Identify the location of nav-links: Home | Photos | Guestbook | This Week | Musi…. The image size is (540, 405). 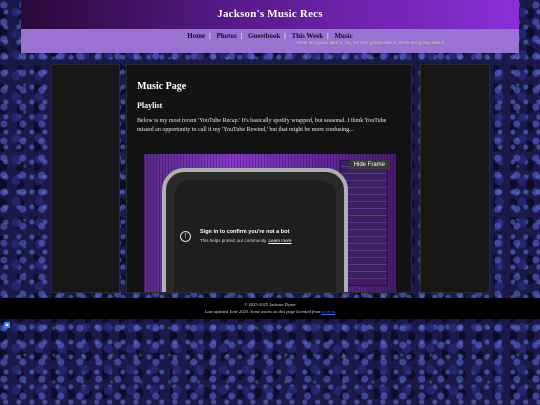
(270, 36).